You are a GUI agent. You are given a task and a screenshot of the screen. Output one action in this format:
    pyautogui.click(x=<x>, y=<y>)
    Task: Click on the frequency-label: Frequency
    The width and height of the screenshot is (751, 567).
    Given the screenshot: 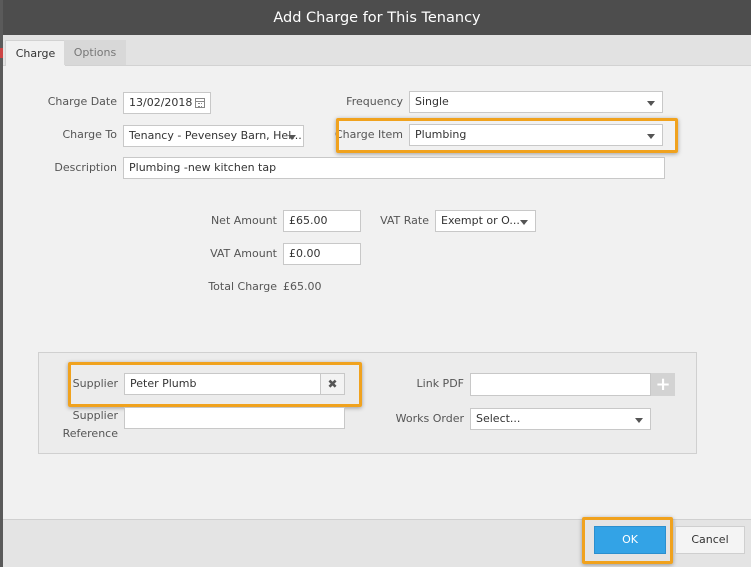 What is the action you would take?
    pyautogui.click(x=374, y=101)
    